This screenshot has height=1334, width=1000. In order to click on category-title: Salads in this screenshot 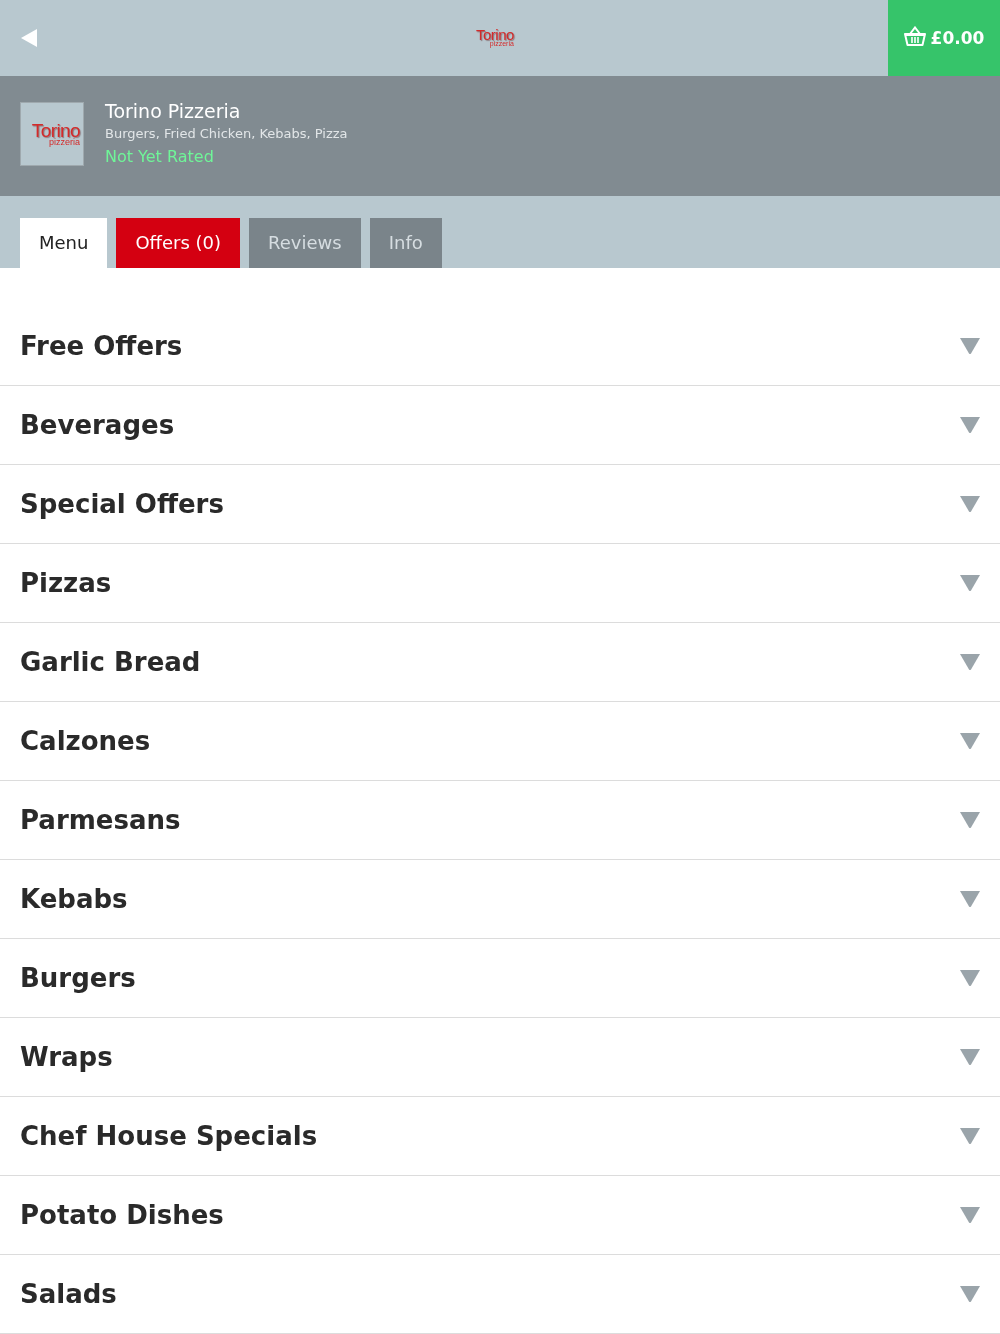, I will do `click(68, 1294)`.